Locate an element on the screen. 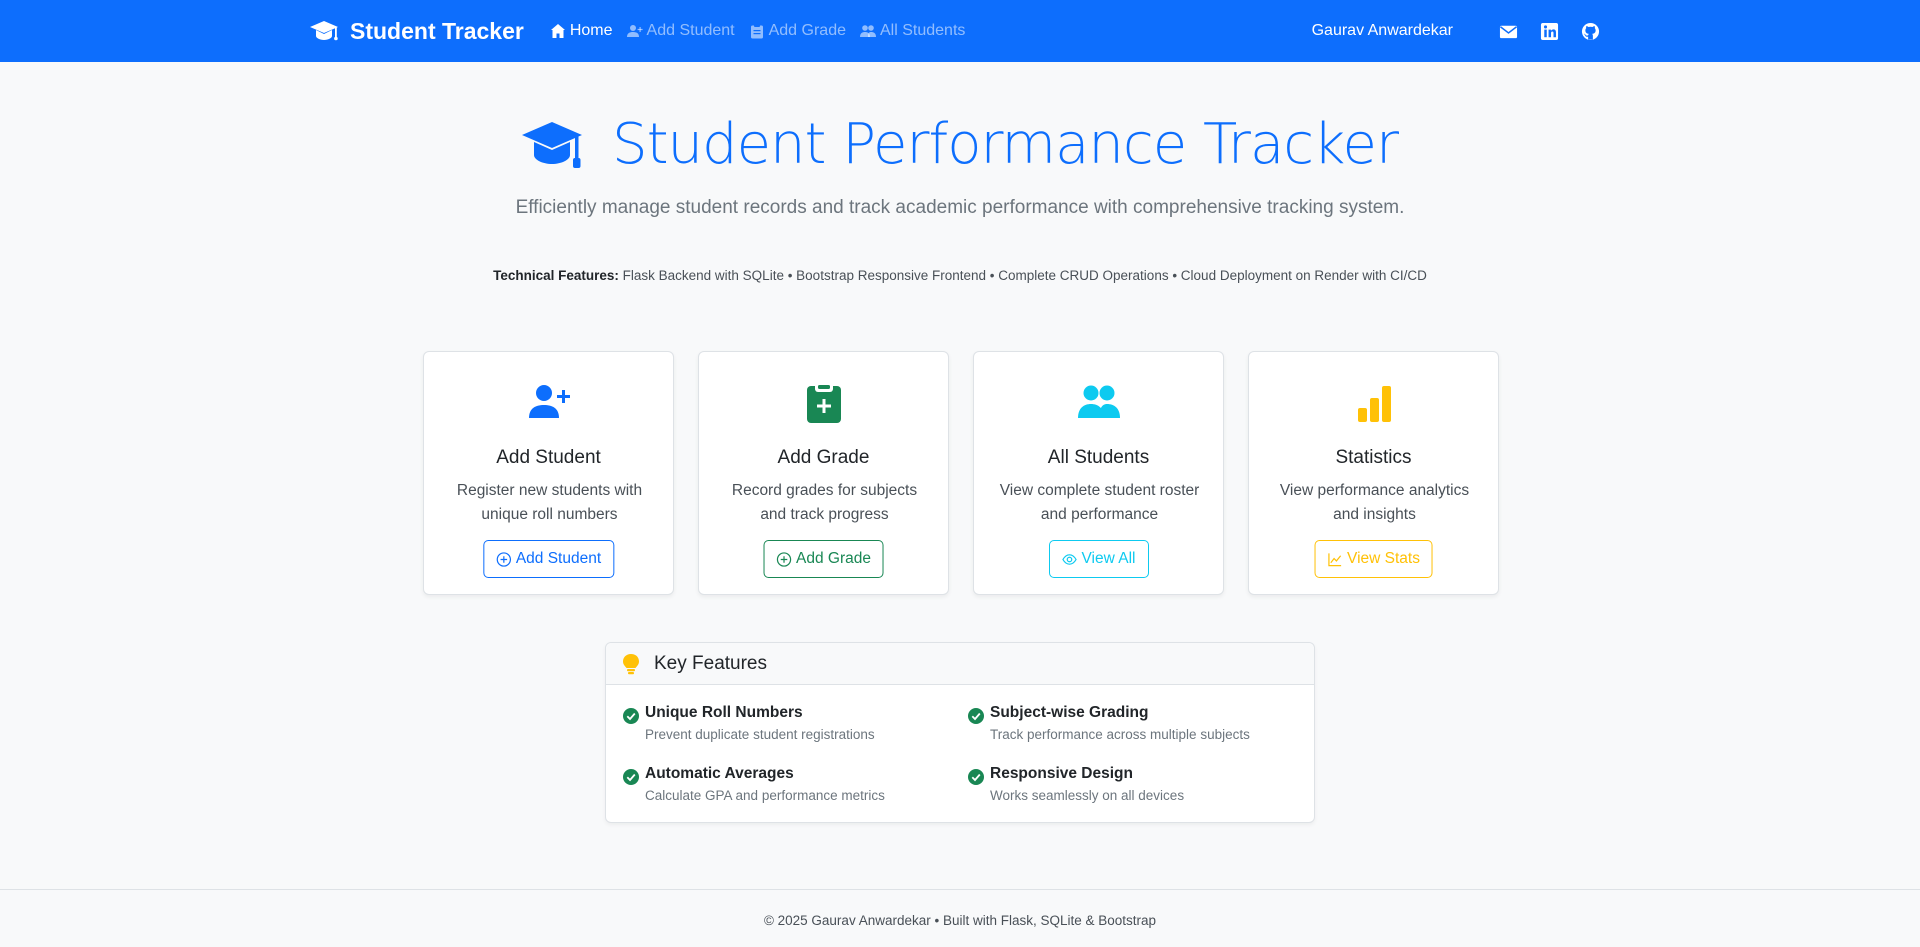 This screenshot has height=947, width=1920. nav-add-grade: Add Grade is located at coordinates (797, 31).